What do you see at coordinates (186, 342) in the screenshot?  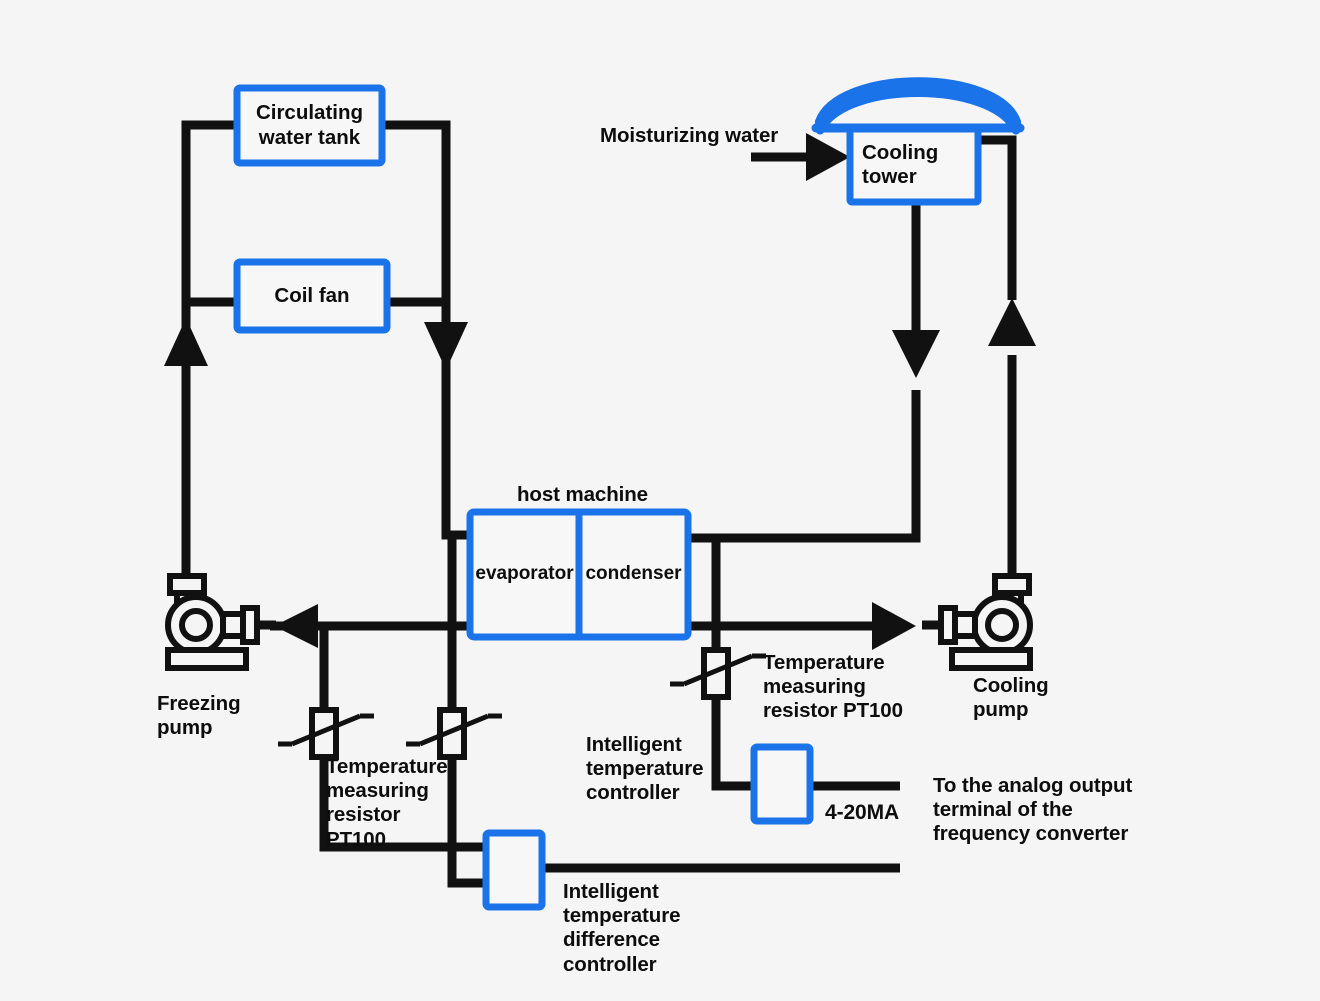 I see `arrow-up-to-coil-left` at bounding box center [186, 342].